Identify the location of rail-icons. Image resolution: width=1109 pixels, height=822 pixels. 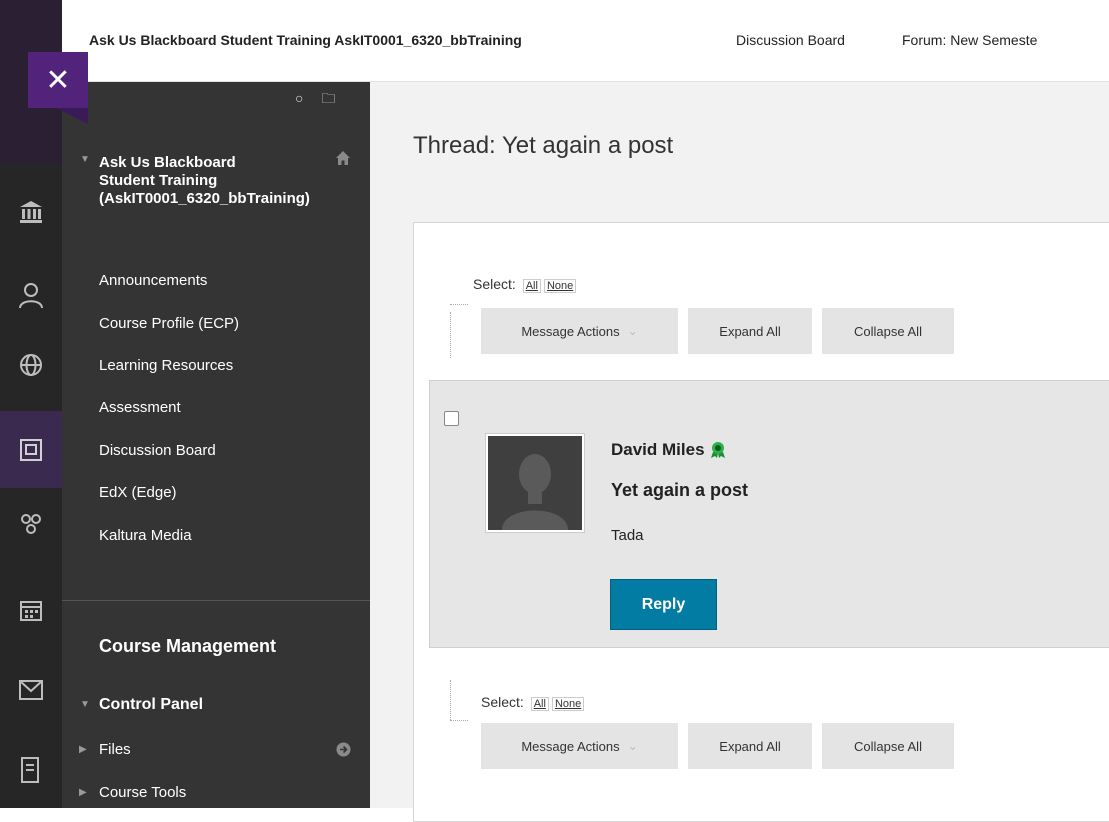
(31, 212).